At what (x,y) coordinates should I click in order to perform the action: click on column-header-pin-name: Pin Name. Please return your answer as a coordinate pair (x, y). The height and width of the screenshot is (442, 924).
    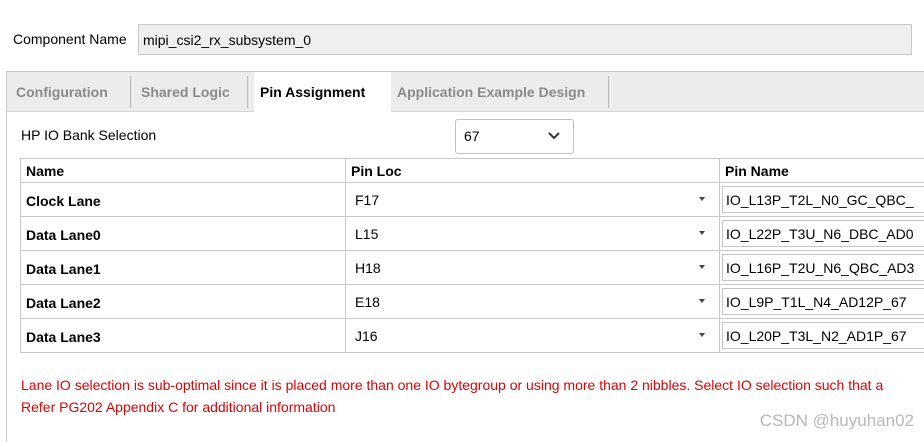
    Looking at the image, I should click on (757, 171).